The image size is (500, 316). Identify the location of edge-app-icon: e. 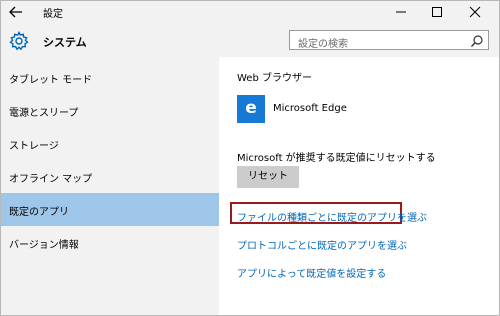
(251, 109).